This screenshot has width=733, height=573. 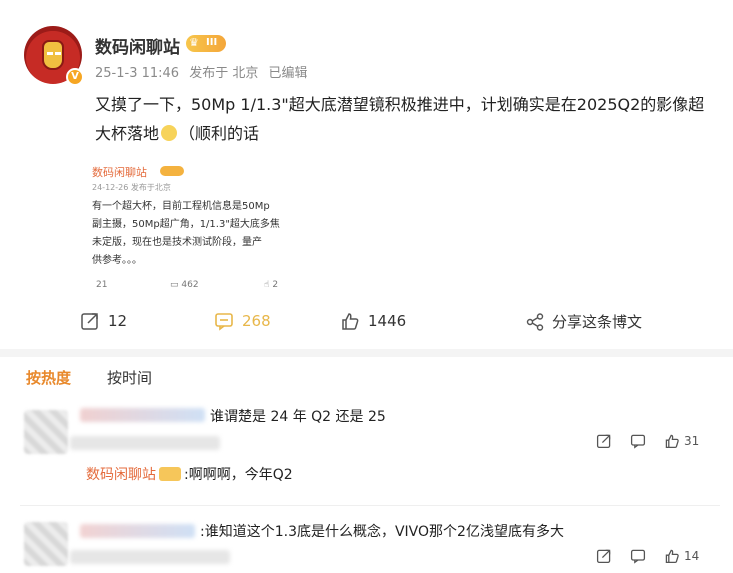 I want to click on post-edited: 已编辑, so click(x=287, y=73).